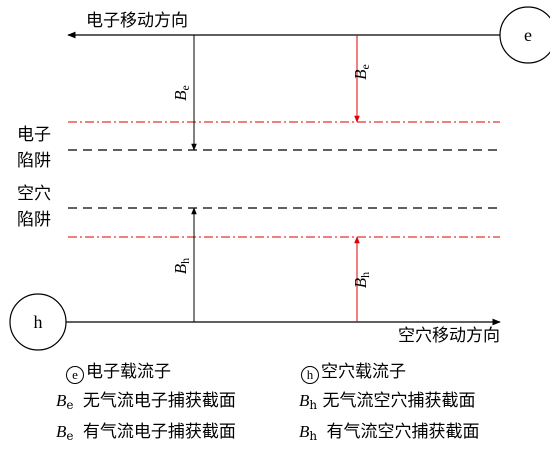 Image resolution: width=550 pixels, height=449 pixels. I want to click on hole-direction-label: 空穴移动方向, so click(449, 336).